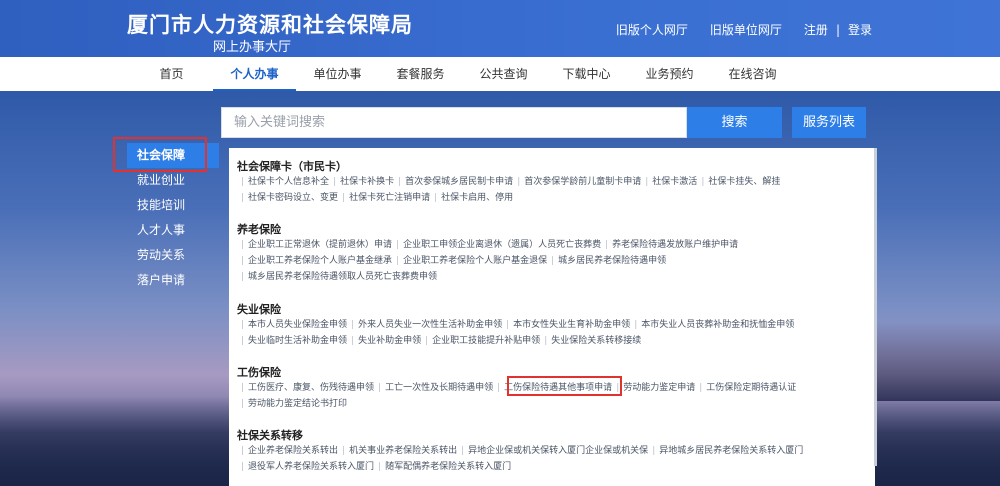  I want to click on sidebar-item-labor-relations: 劳动关系, so click(177, 255).